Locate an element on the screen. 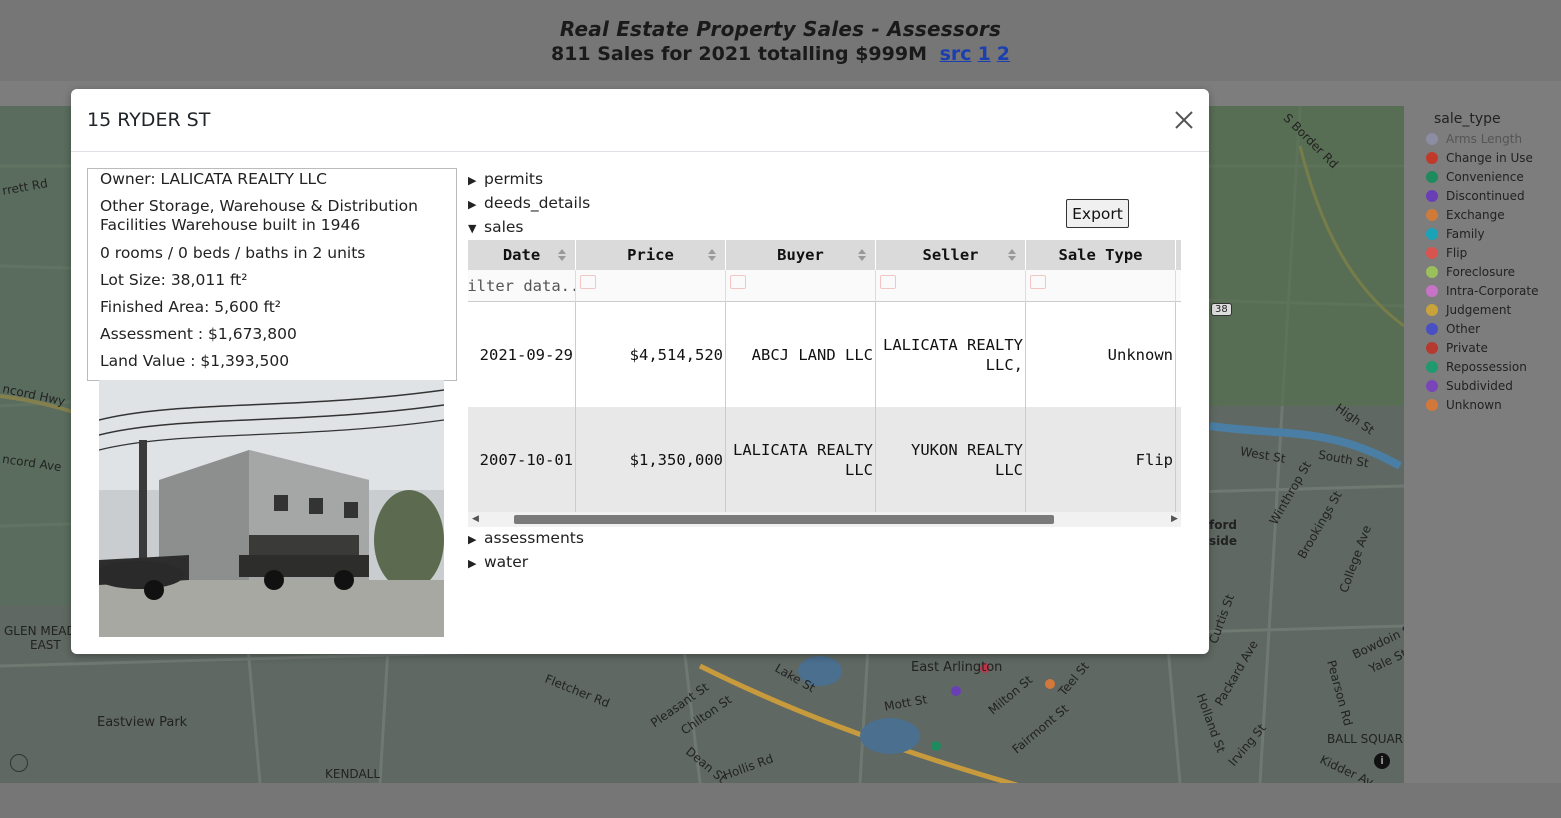 The height and width of the screenshot is (818, 1561). table-cell: Flip is located at coordinates (1101, 459).